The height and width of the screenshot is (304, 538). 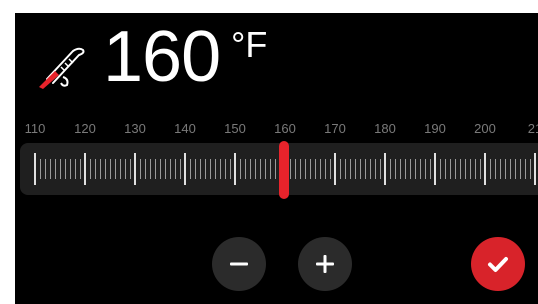 What do you see at coordinates (162, 57) in the screenshot?
I see `temperature-value: 160` at bounding box center [162, 57].